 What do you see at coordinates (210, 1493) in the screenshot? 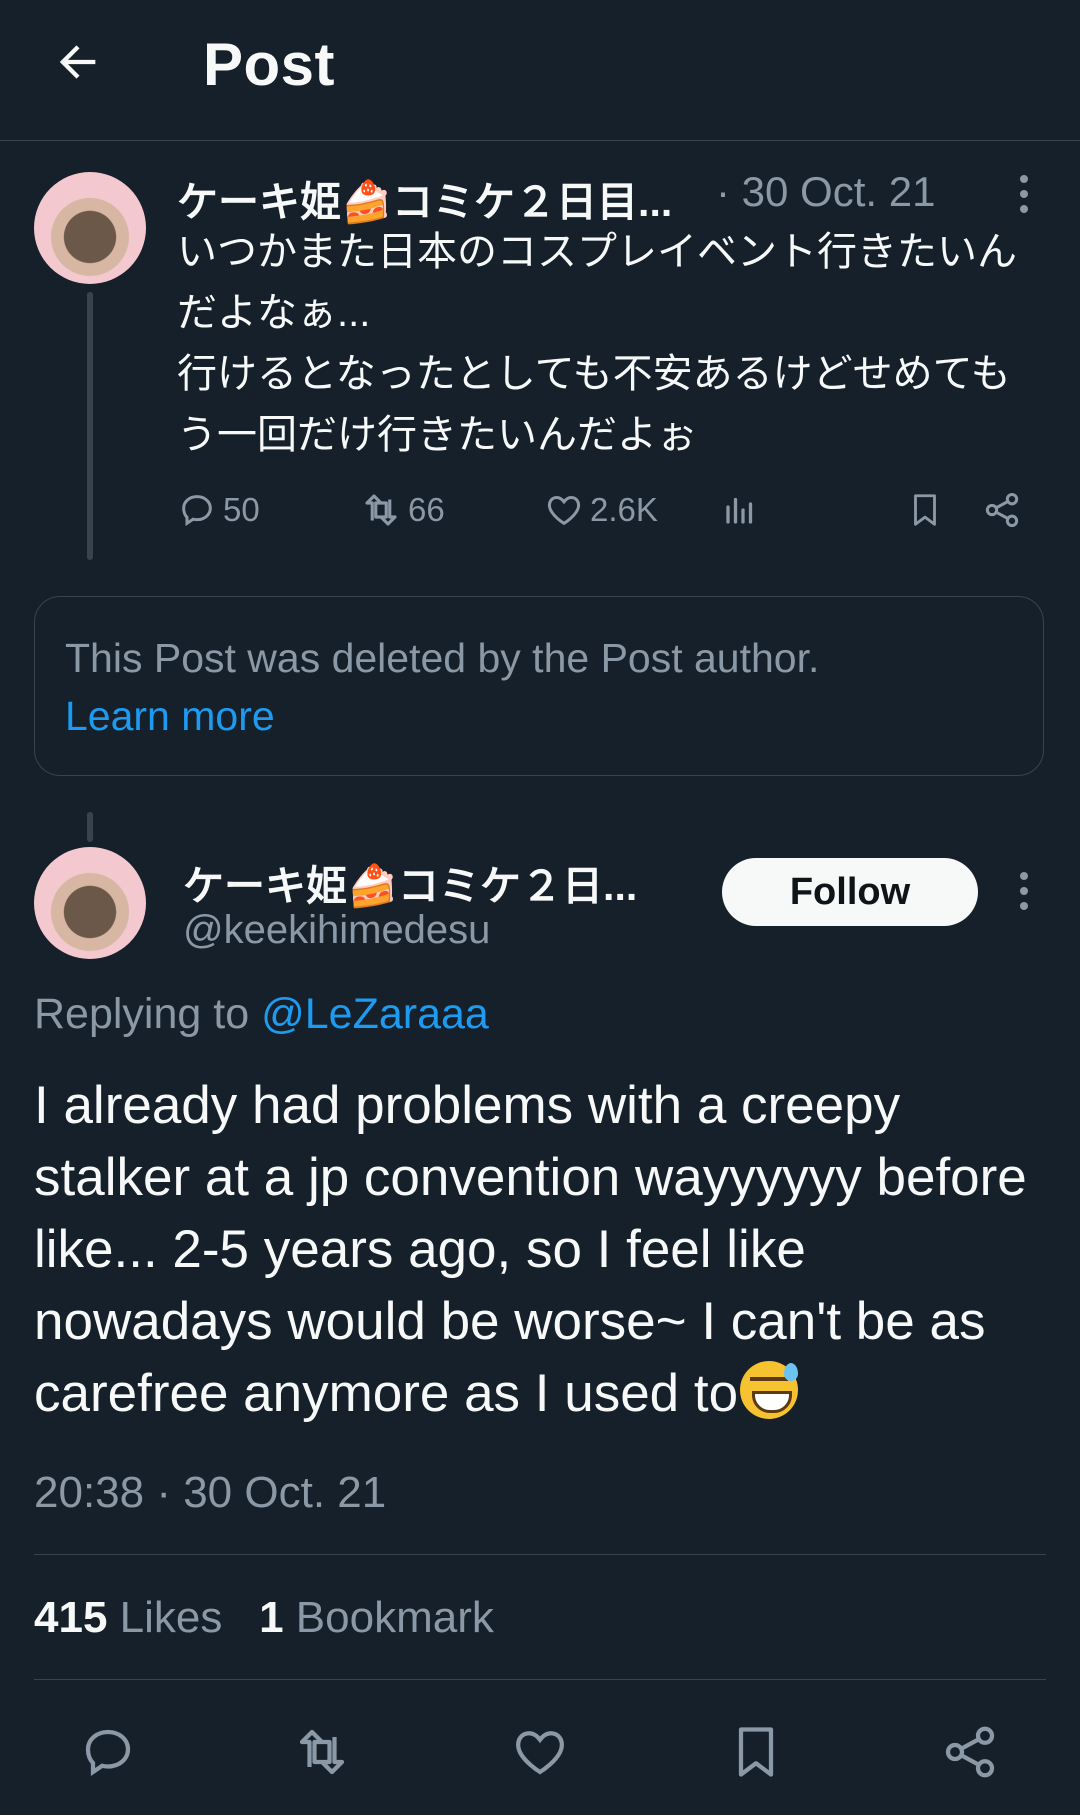
I see `post-timestamp: 20:38 · 30 Oct. 21` at bounding box center [210, 1493].